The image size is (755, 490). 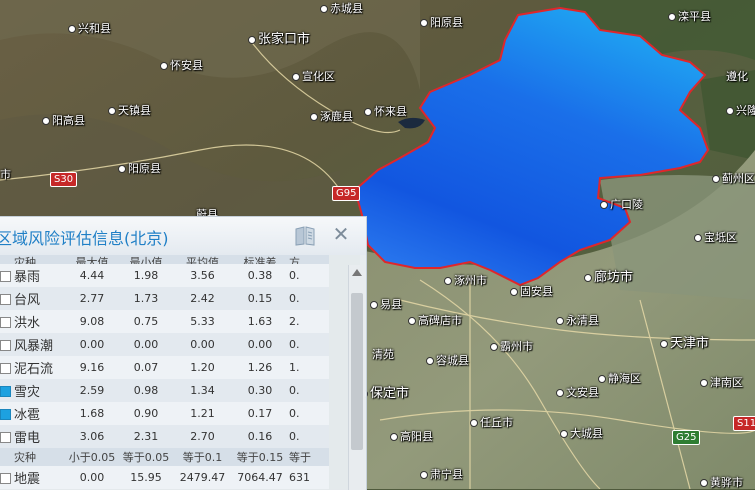 What do you see at coordinates (441, 474) in the screenshot?
I see `place-label: 肃宁县` at bounding box center [441, 474].